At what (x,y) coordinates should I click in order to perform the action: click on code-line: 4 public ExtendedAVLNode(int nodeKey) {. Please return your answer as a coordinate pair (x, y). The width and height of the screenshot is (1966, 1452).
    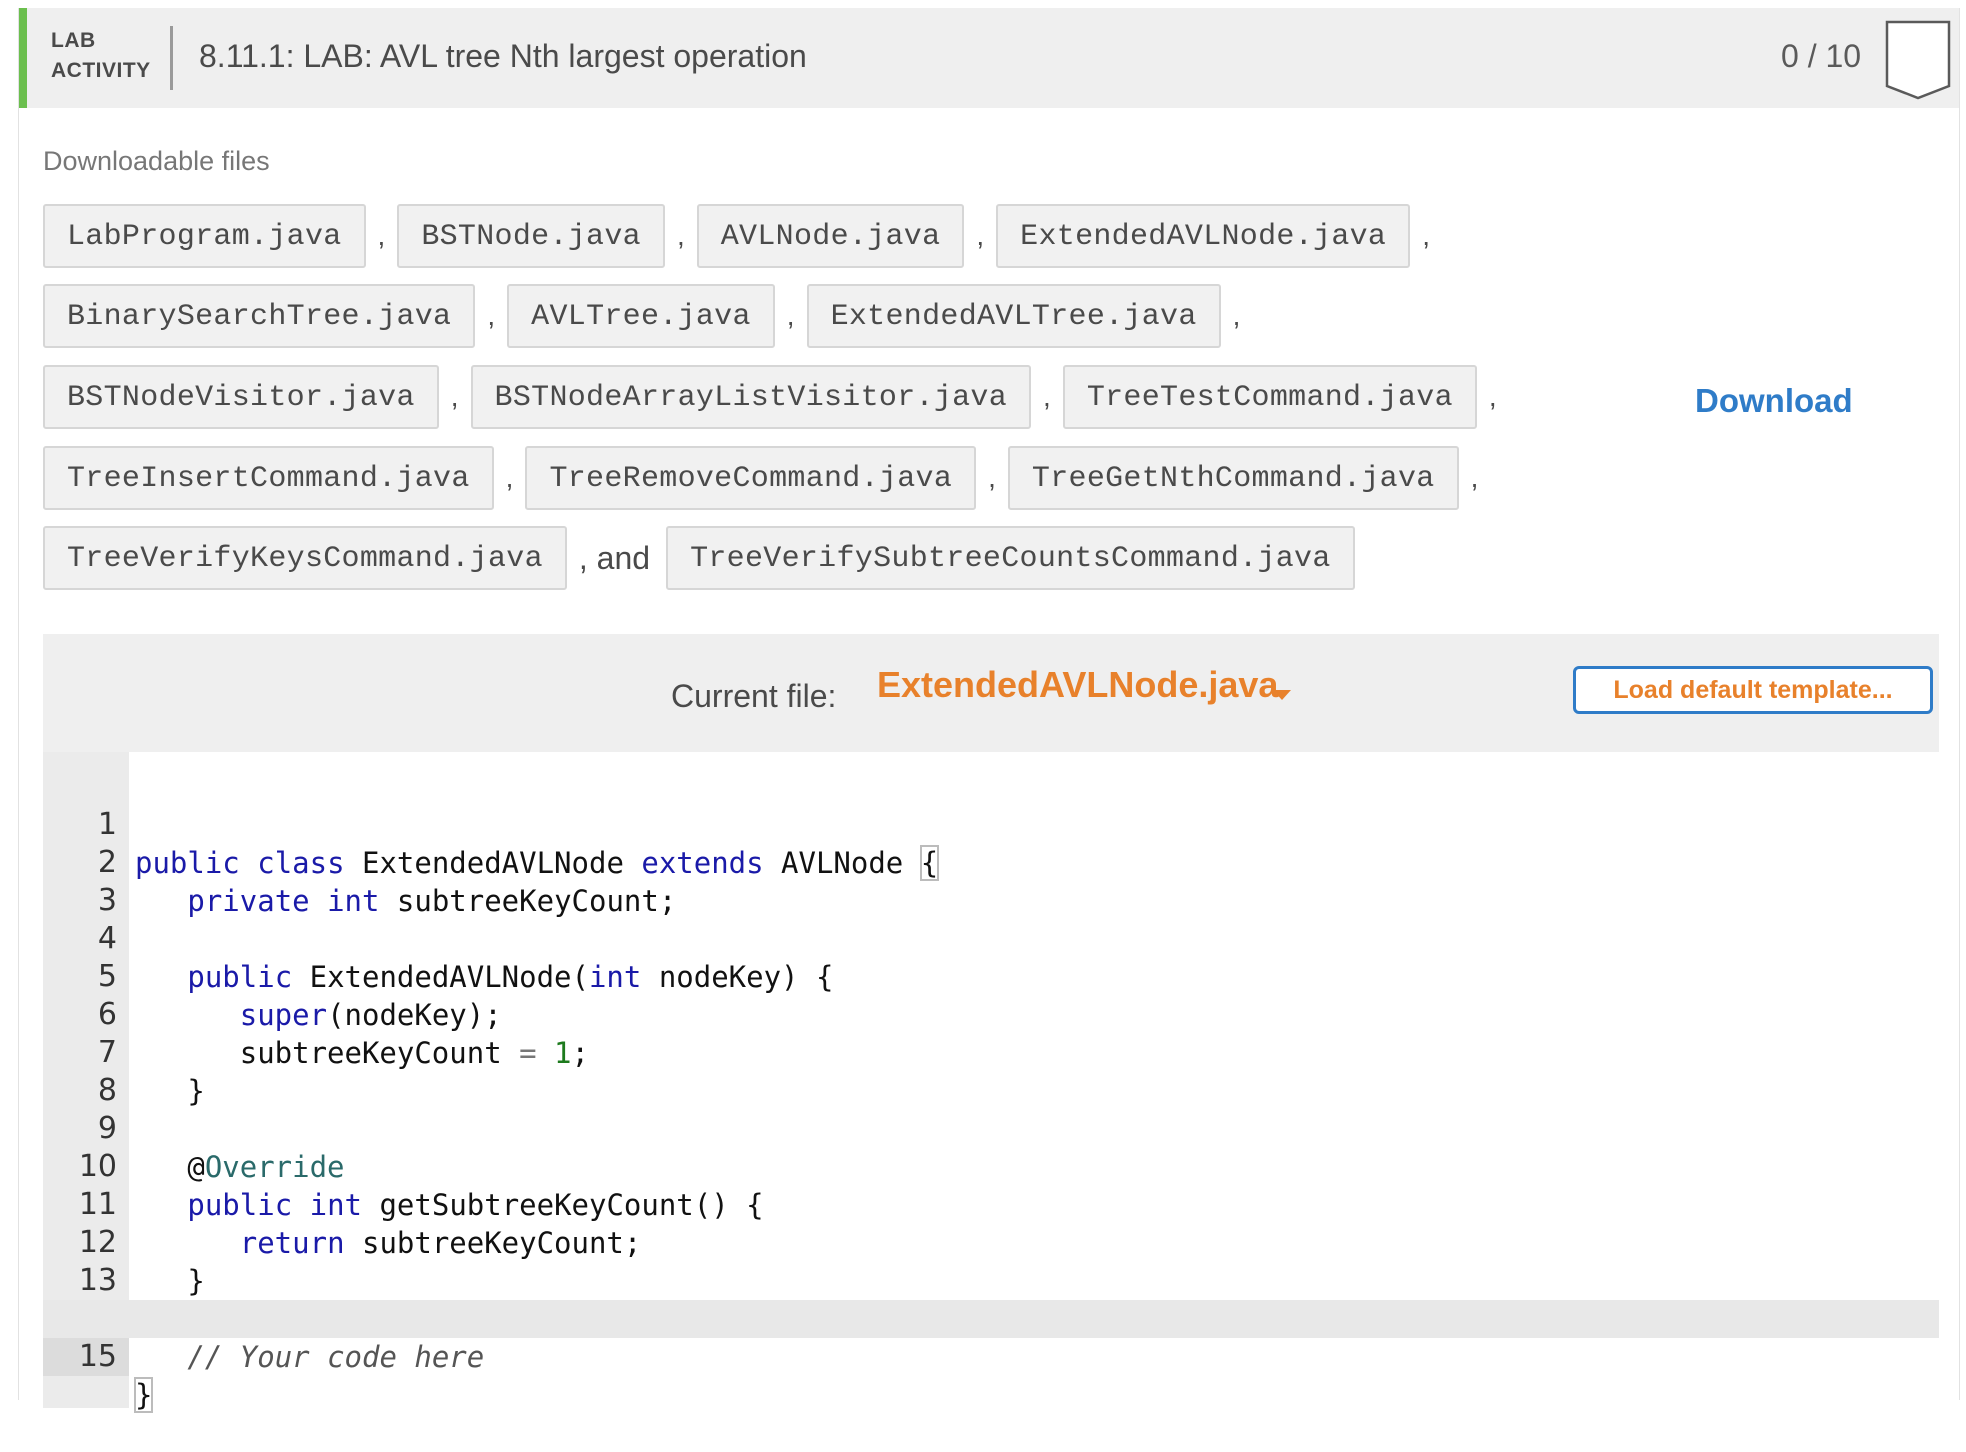
    Looking at the image, I should click on (991, 938).